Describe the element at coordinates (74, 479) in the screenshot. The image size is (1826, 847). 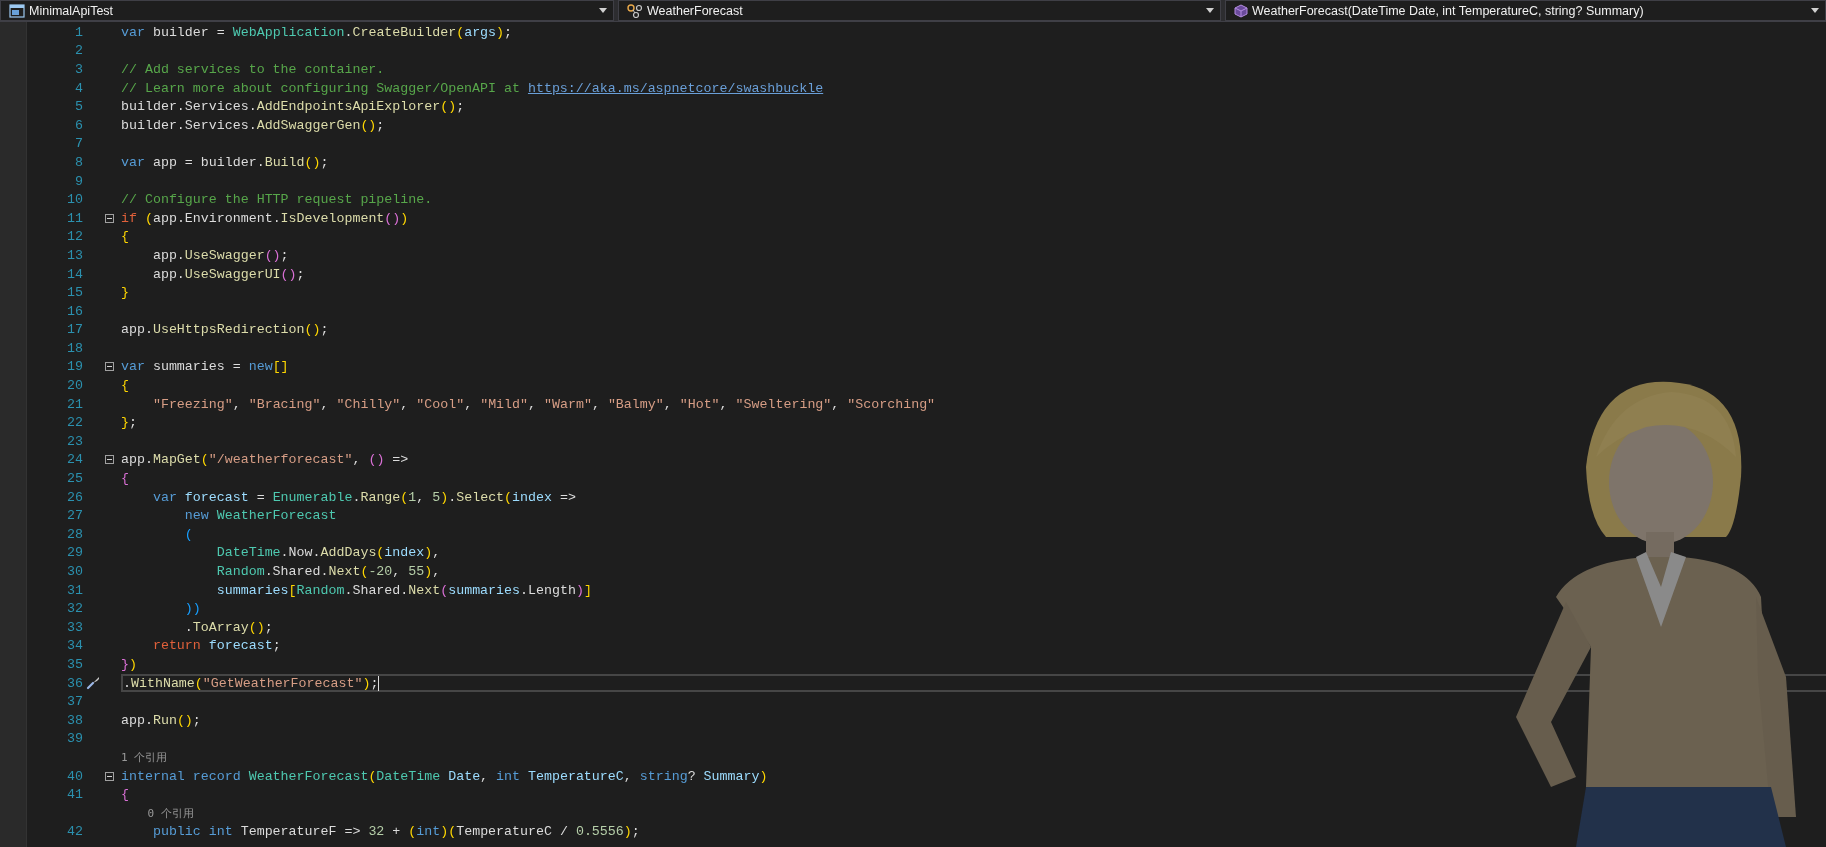
I see `line-number: 25` at that location.